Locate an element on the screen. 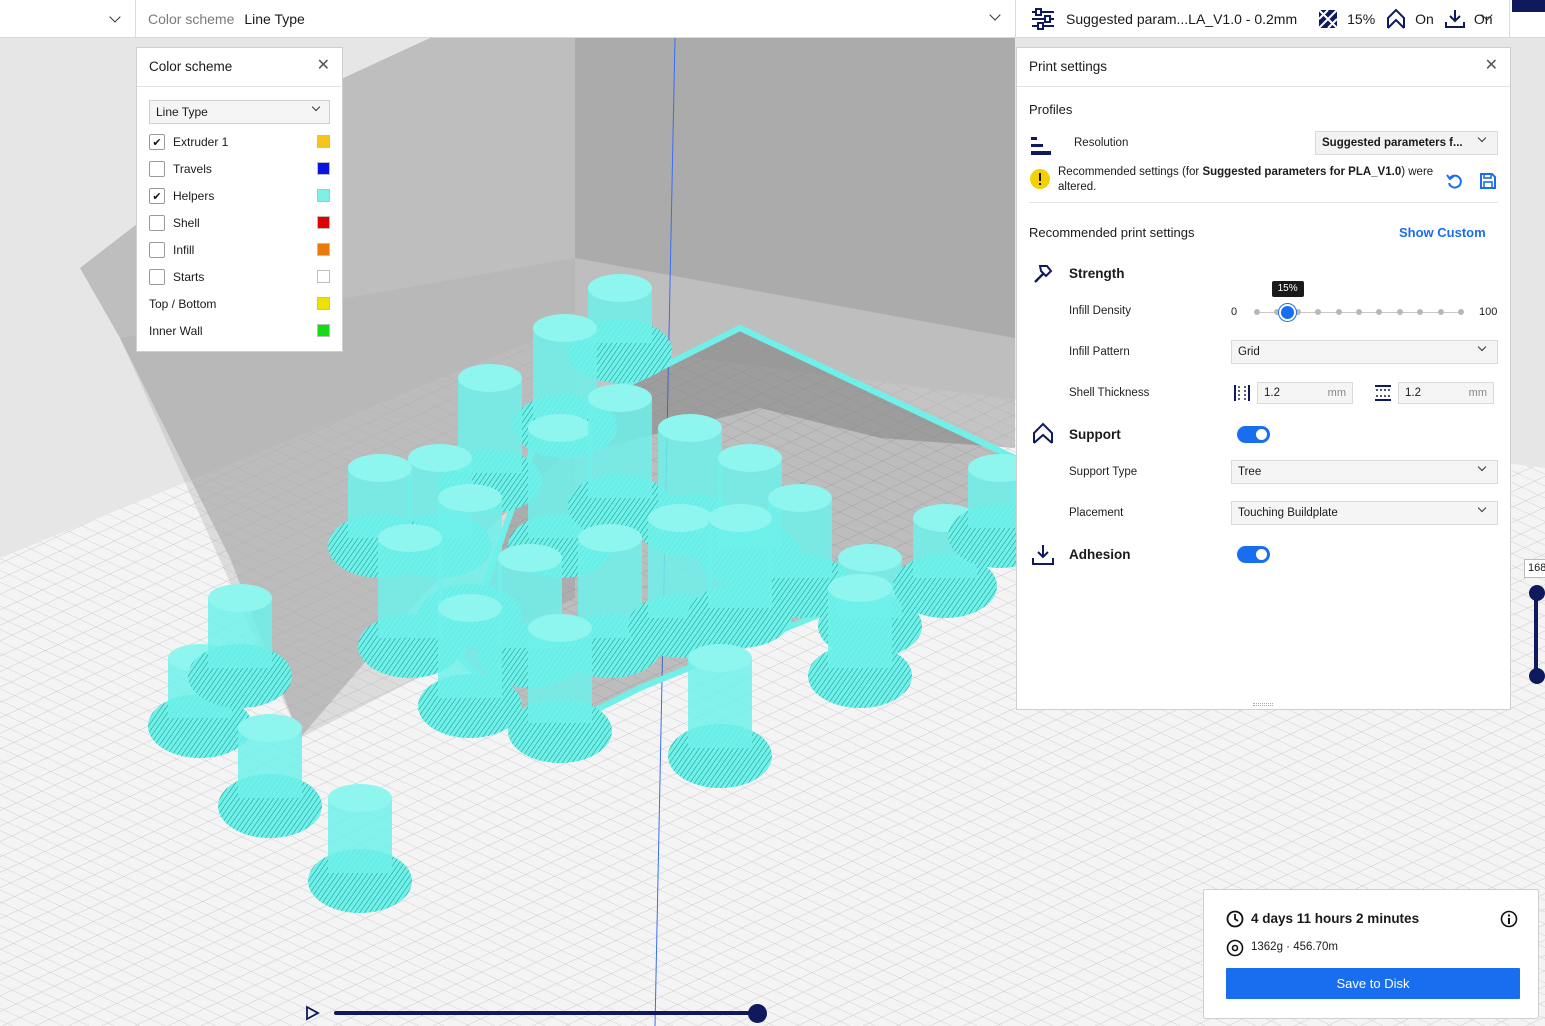 The image size is (1545, 1026). save-to-disk-button: Save to Disk is located at coordinates (1373, 983).